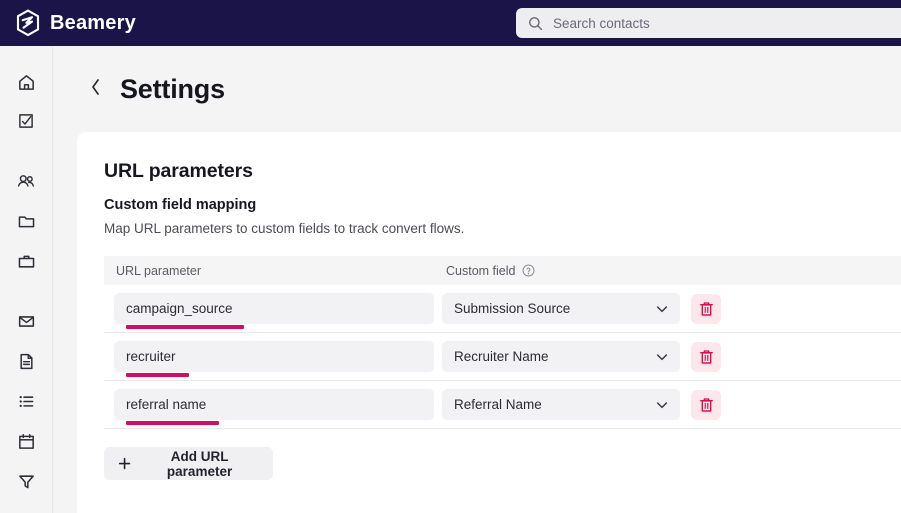  I want to click on custom-field-value: Submission Source, so click(512, 308).